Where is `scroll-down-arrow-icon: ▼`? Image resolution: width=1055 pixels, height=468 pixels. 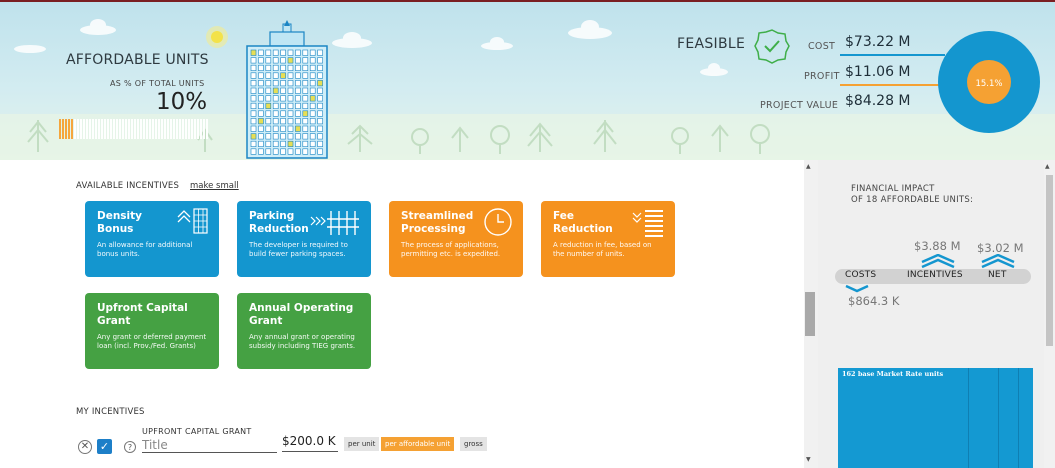
scroll-down-arrow-icon: ▼ is located at coordinates (808, 459).